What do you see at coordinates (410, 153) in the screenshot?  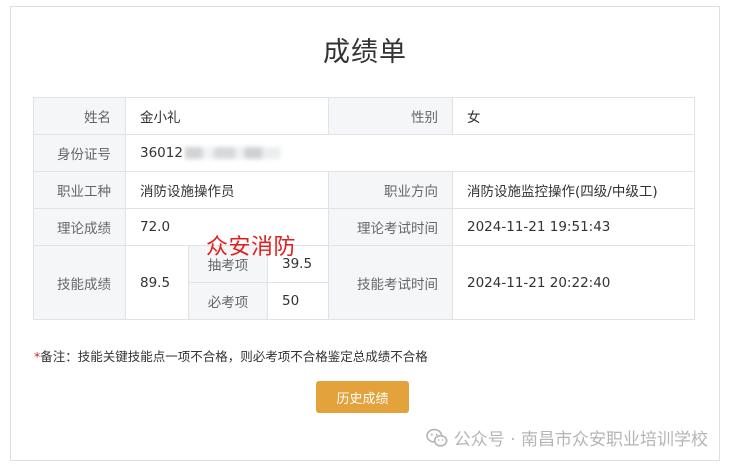 I see `id-cell: 36012` at bounding box center [410, 153].